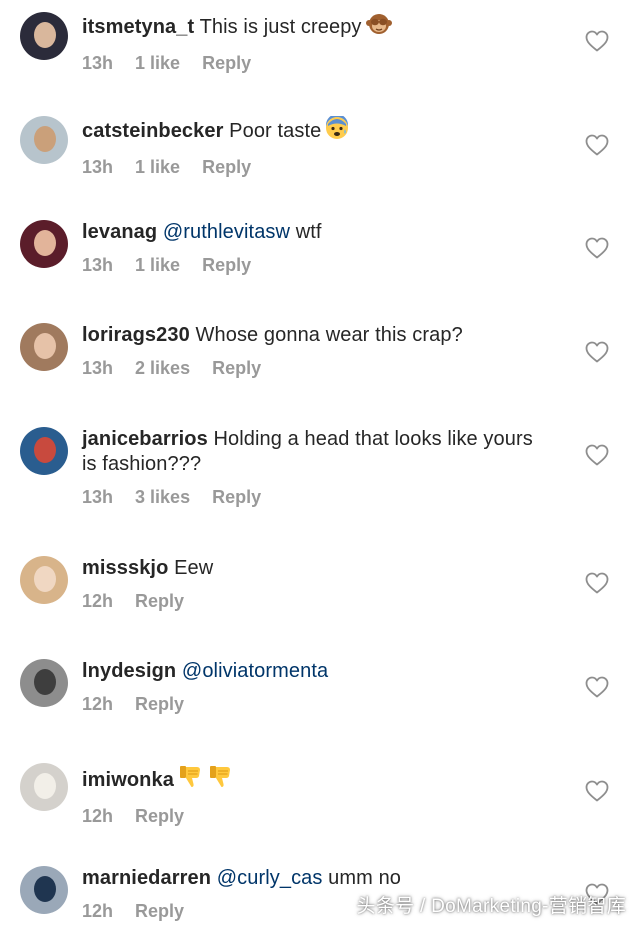  What do you see at coordinates (312, 779) in the screenshot?
I see `comment-text-line: imiwonka` at bounding box center [312, 779].